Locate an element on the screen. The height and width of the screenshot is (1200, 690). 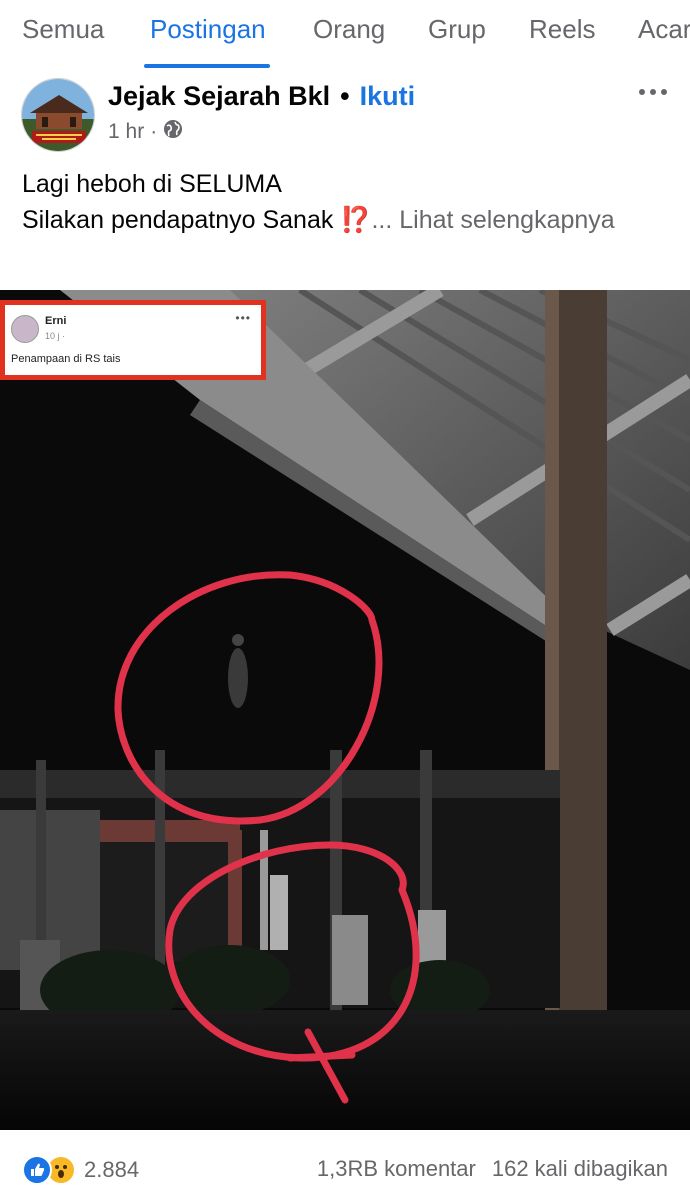
post-author-row: Jejak Sejarah Bkl • Ikuti is located at coordinates (261, 96).